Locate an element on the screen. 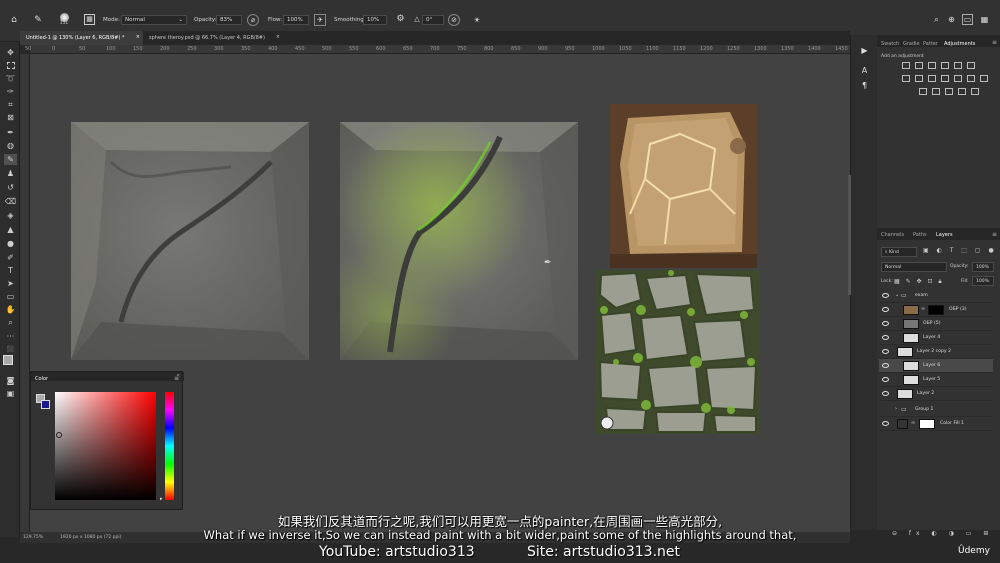 This screenshot has height=563, width=1000. marquee-tool-icon is located at coordinates (10, 65).